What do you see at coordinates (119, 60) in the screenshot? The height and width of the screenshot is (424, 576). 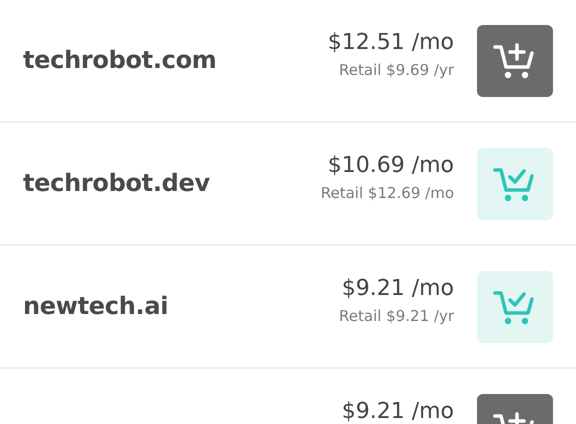 I see `domain-name: techrobot.com` at bounding box center [119, 60].